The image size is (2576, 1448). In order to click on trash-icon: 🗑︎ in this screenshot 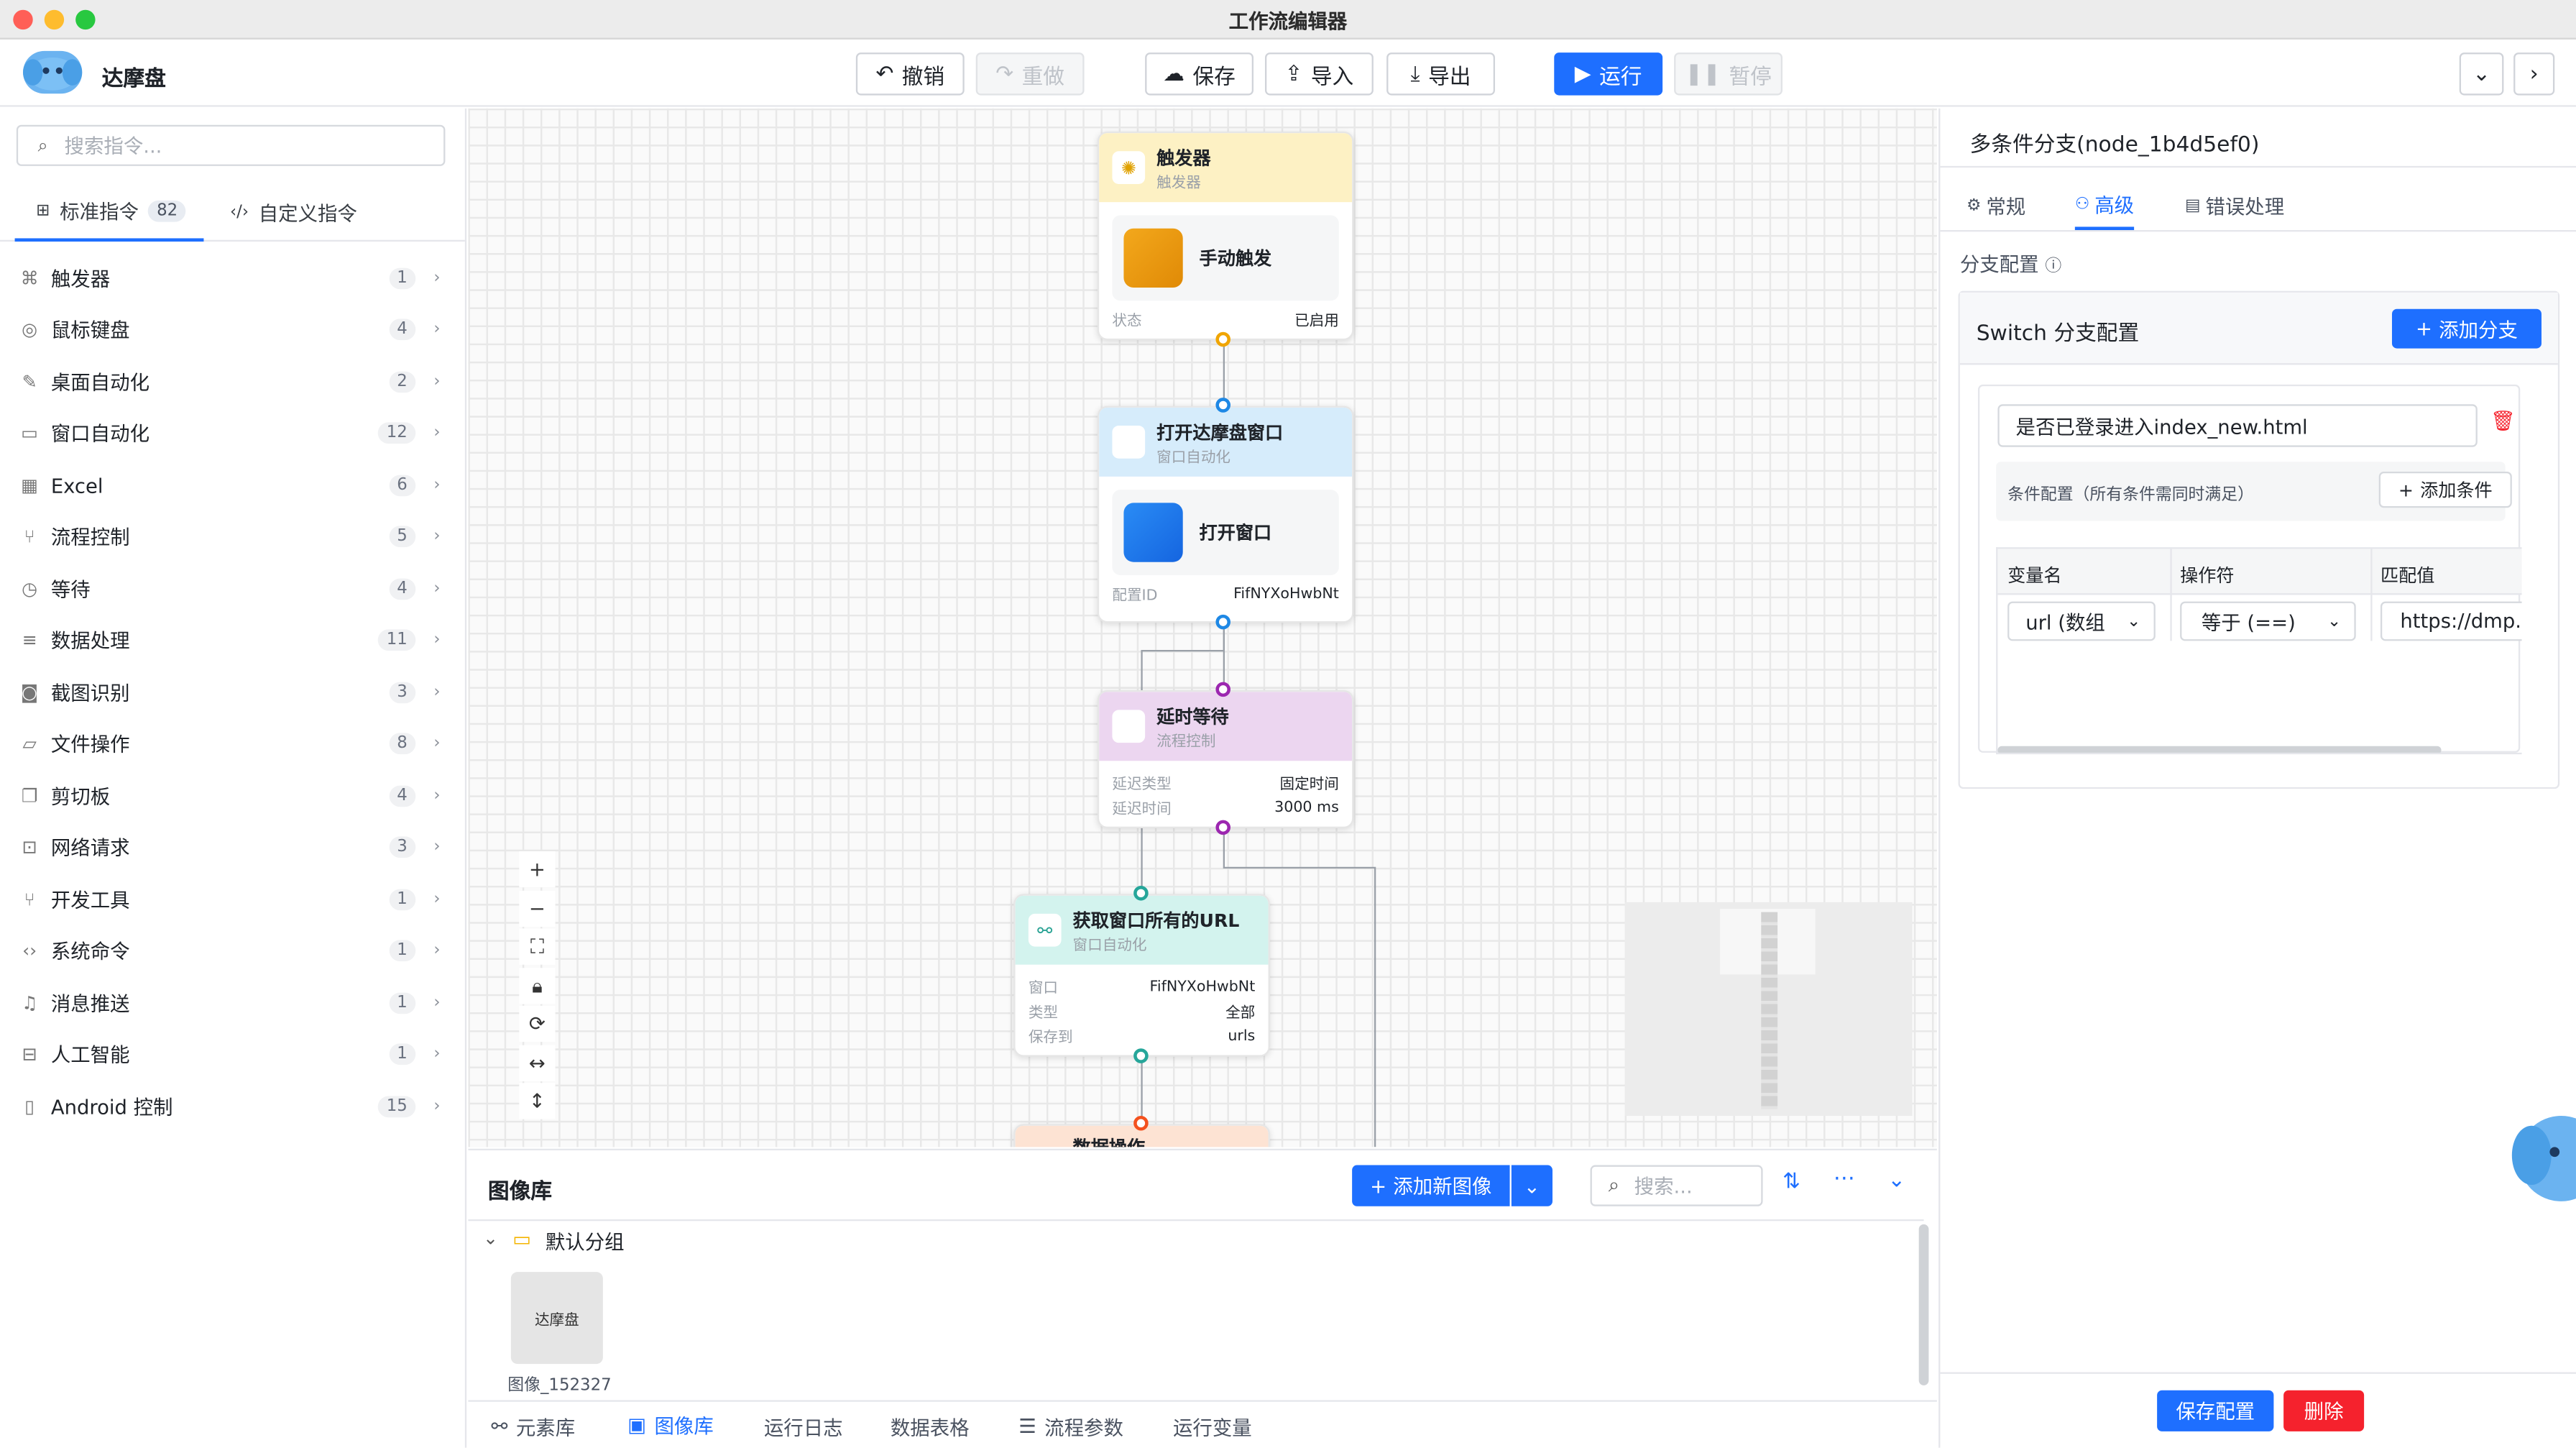, I will do `click(2503, 420)`.